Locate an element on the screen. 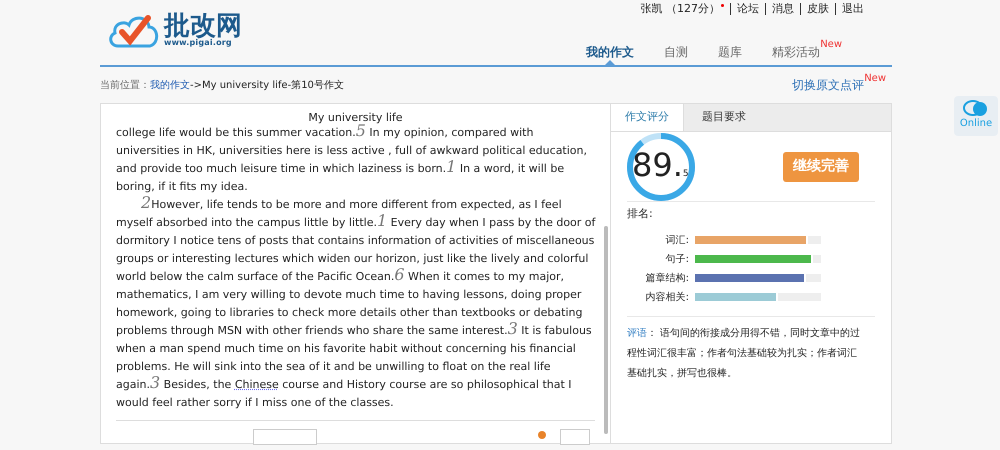 Image resolution: width=1000 pixels, height=450 pixels. score-decimal: 5 is located at coordinates (685, 174).